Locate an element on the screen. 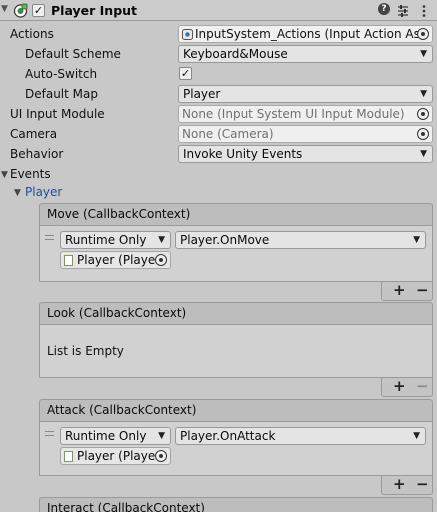 The image size is (437, 512). event-header: Move (CallbackContext) is located at coordinates (236, 214).